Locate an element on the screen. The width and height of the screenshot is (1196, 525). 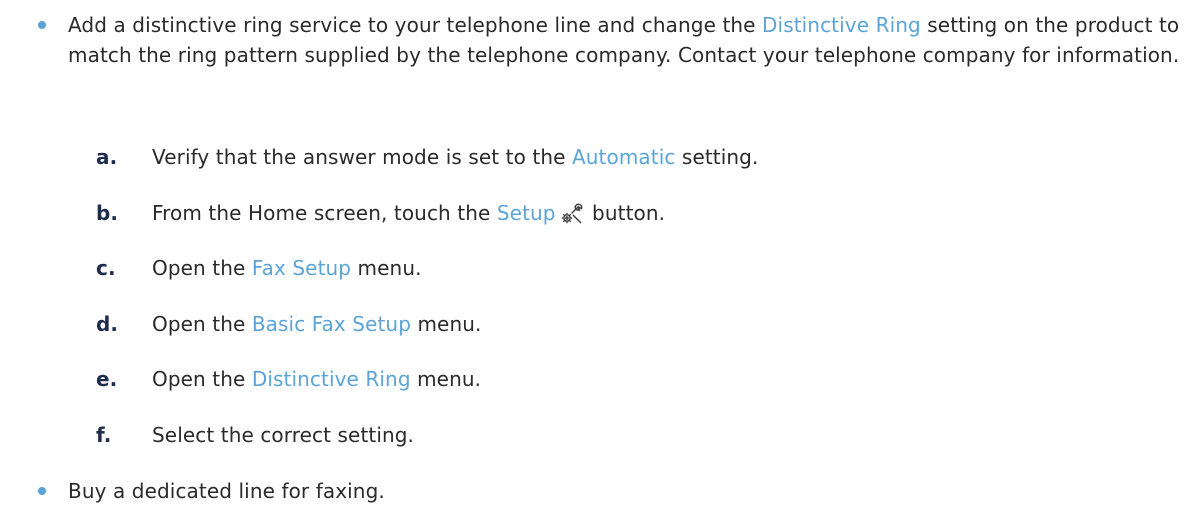
step-text-after: button. is located at coordinates (625, 213).